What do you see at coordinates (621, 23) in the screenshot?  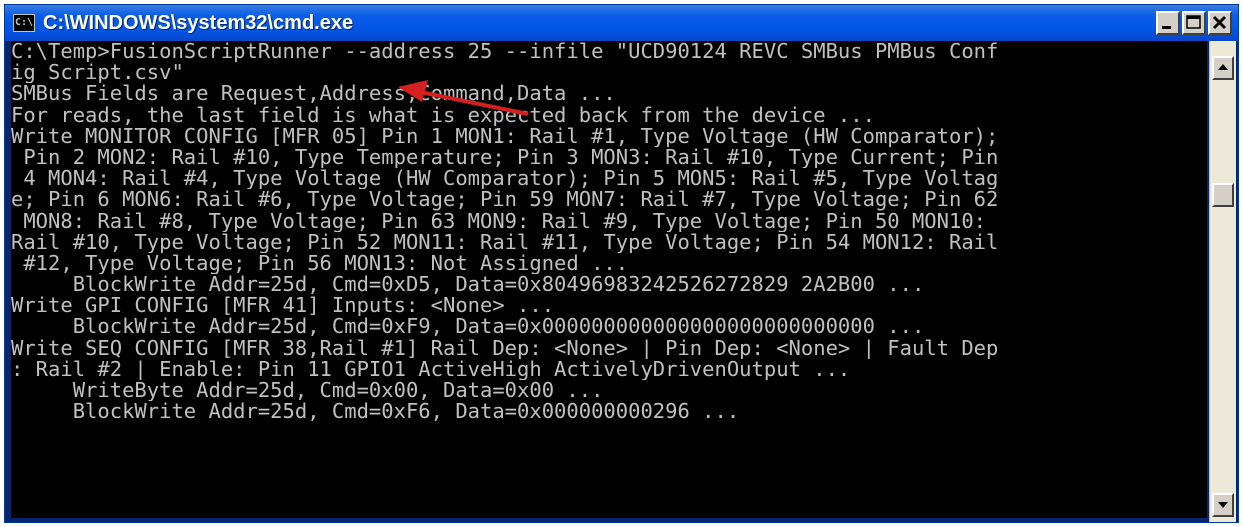 I see `title-bar: C:\ C:\WINDOWS\system32\cmd.exe` at bounding box center [621, 23].